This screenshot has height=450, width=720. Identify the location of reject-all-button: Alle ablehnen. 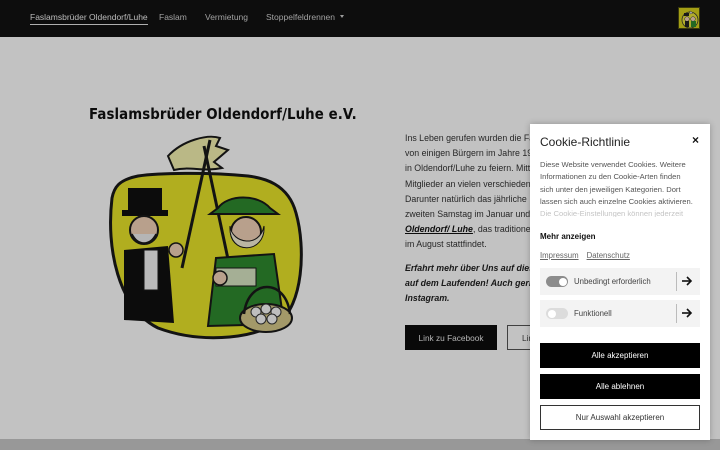
(620, 386).